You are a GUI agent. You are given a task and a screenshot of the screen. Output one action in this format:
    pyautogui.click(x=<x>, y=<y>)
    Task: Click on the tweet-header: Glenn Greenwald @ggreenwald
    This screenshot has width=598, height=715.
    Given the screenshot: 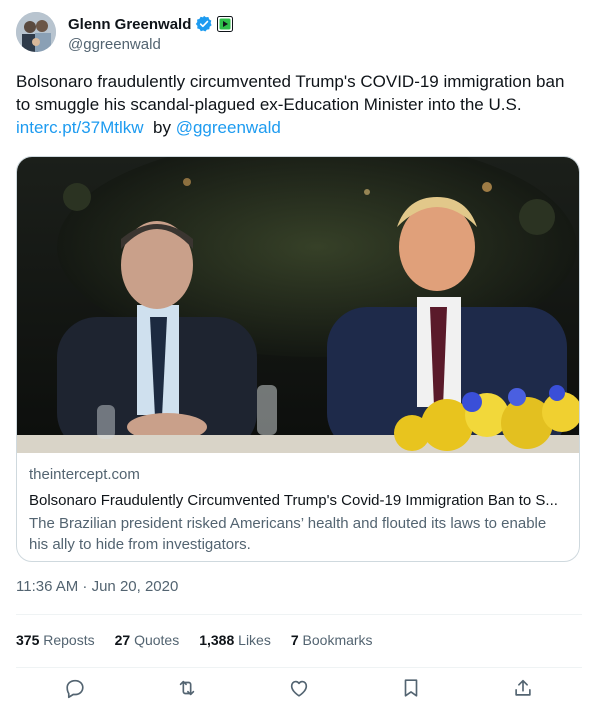 What is the action you would take?
    pyautogui.click(x=299, y=34)
    